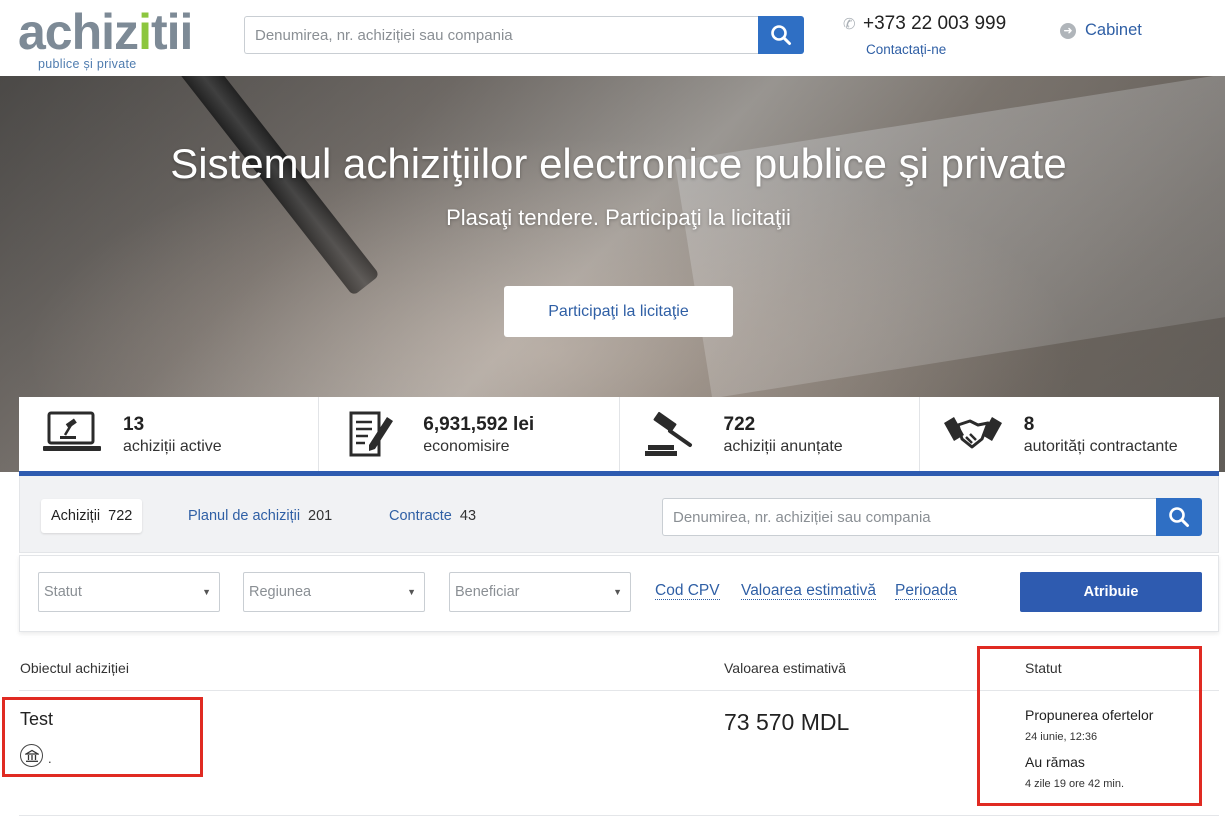  I want to click on procurement-search, so click(932, 517).